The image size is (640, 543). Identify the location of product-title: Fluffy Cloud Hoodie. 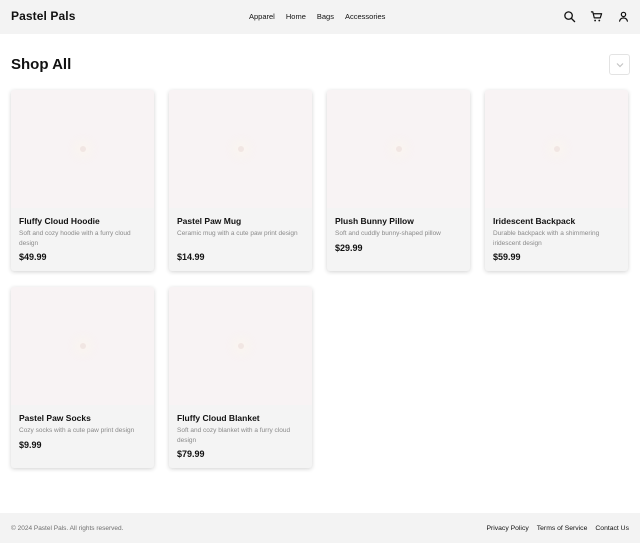
(59, 221).